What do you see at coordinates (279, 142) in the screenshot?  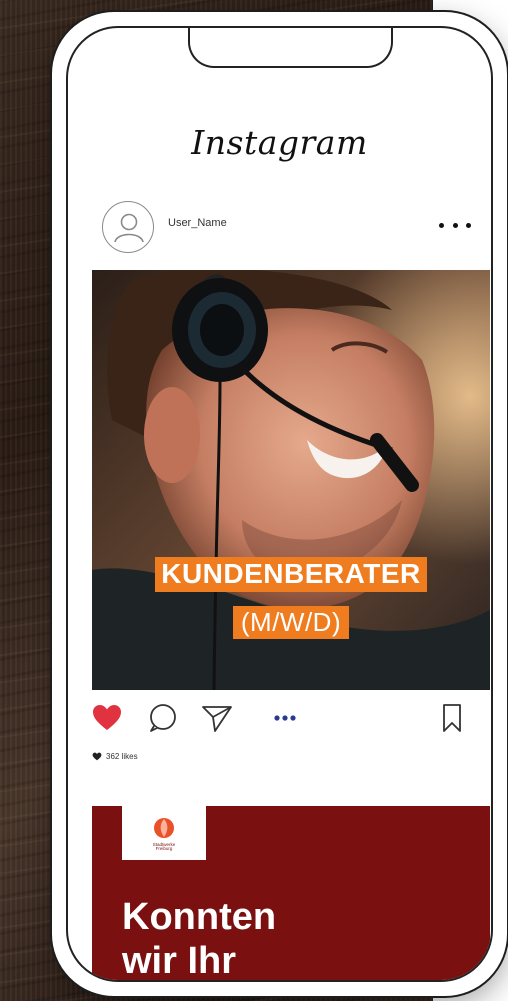 I see `app-title: Instagram` at bounding box center [279, 142].